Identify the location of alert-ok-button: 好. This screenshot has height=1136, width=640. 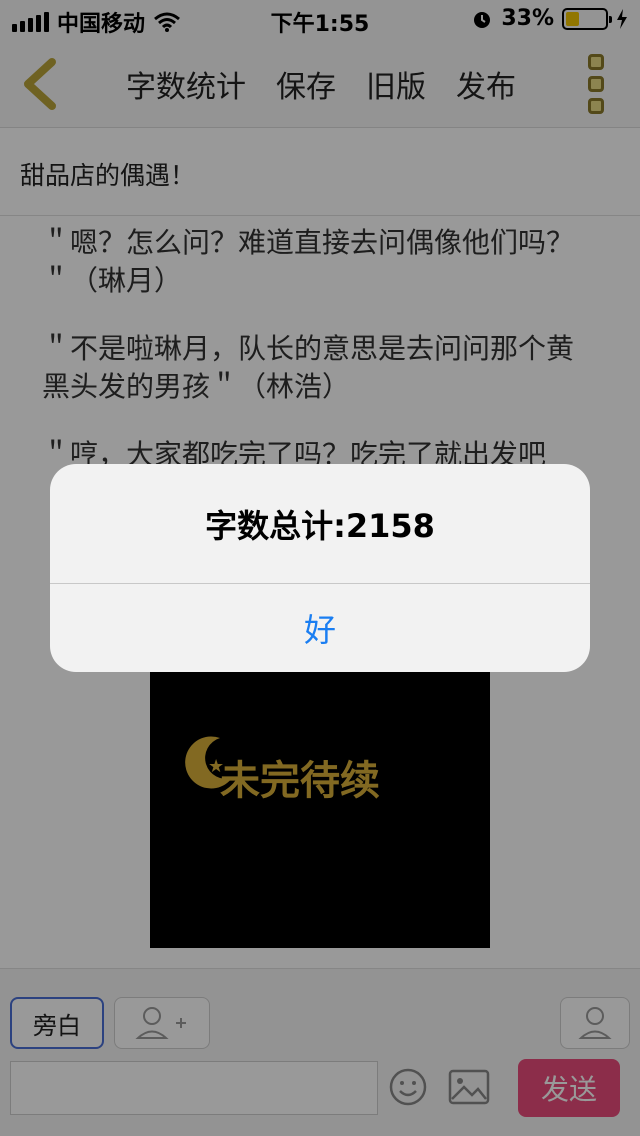
(320, 628).